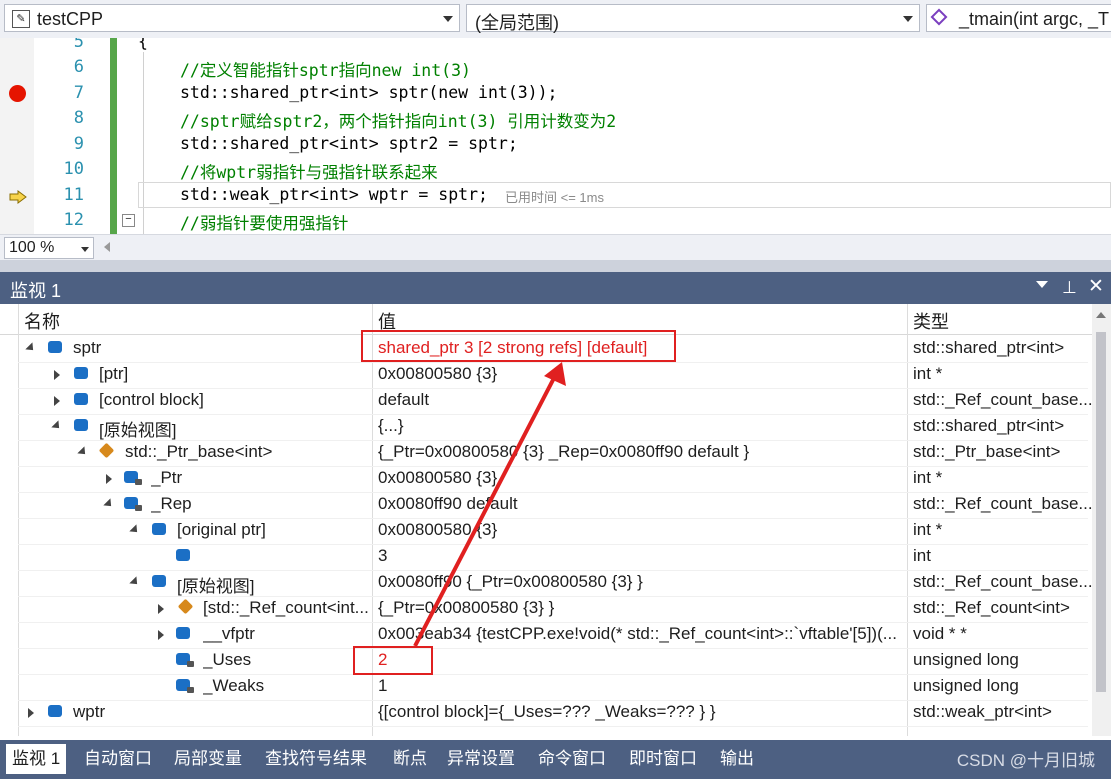  Describe the element at coordinates (489, 504) in the screenshot. I see `annotation-arrow` at that location.